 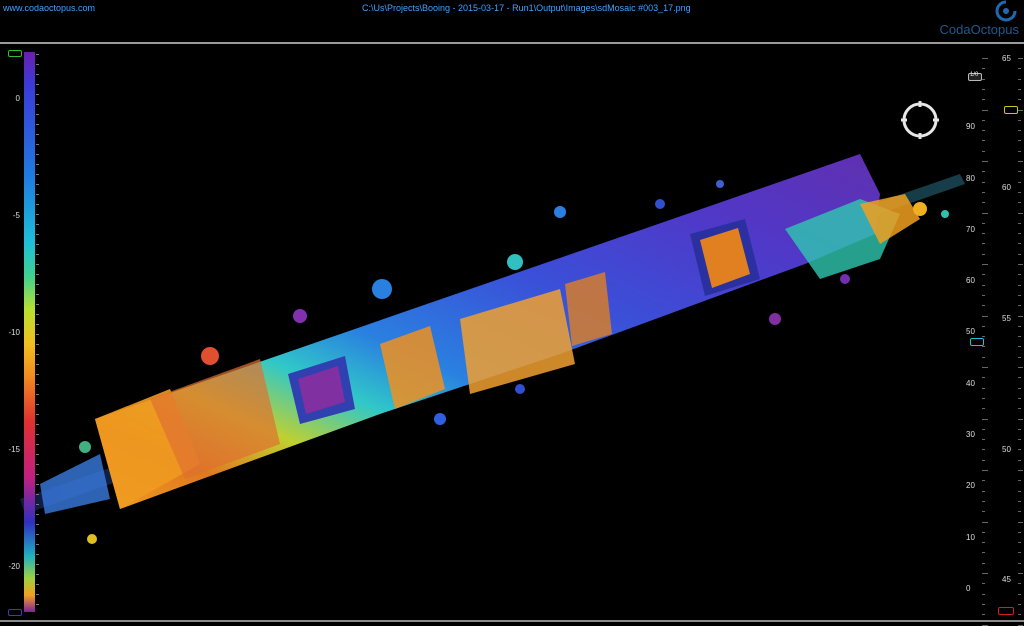 What do you see at coordinates (1006, 58) in the screenshot?
I see `ruler-outer-label: 65` at bounding box center [1006, 58].